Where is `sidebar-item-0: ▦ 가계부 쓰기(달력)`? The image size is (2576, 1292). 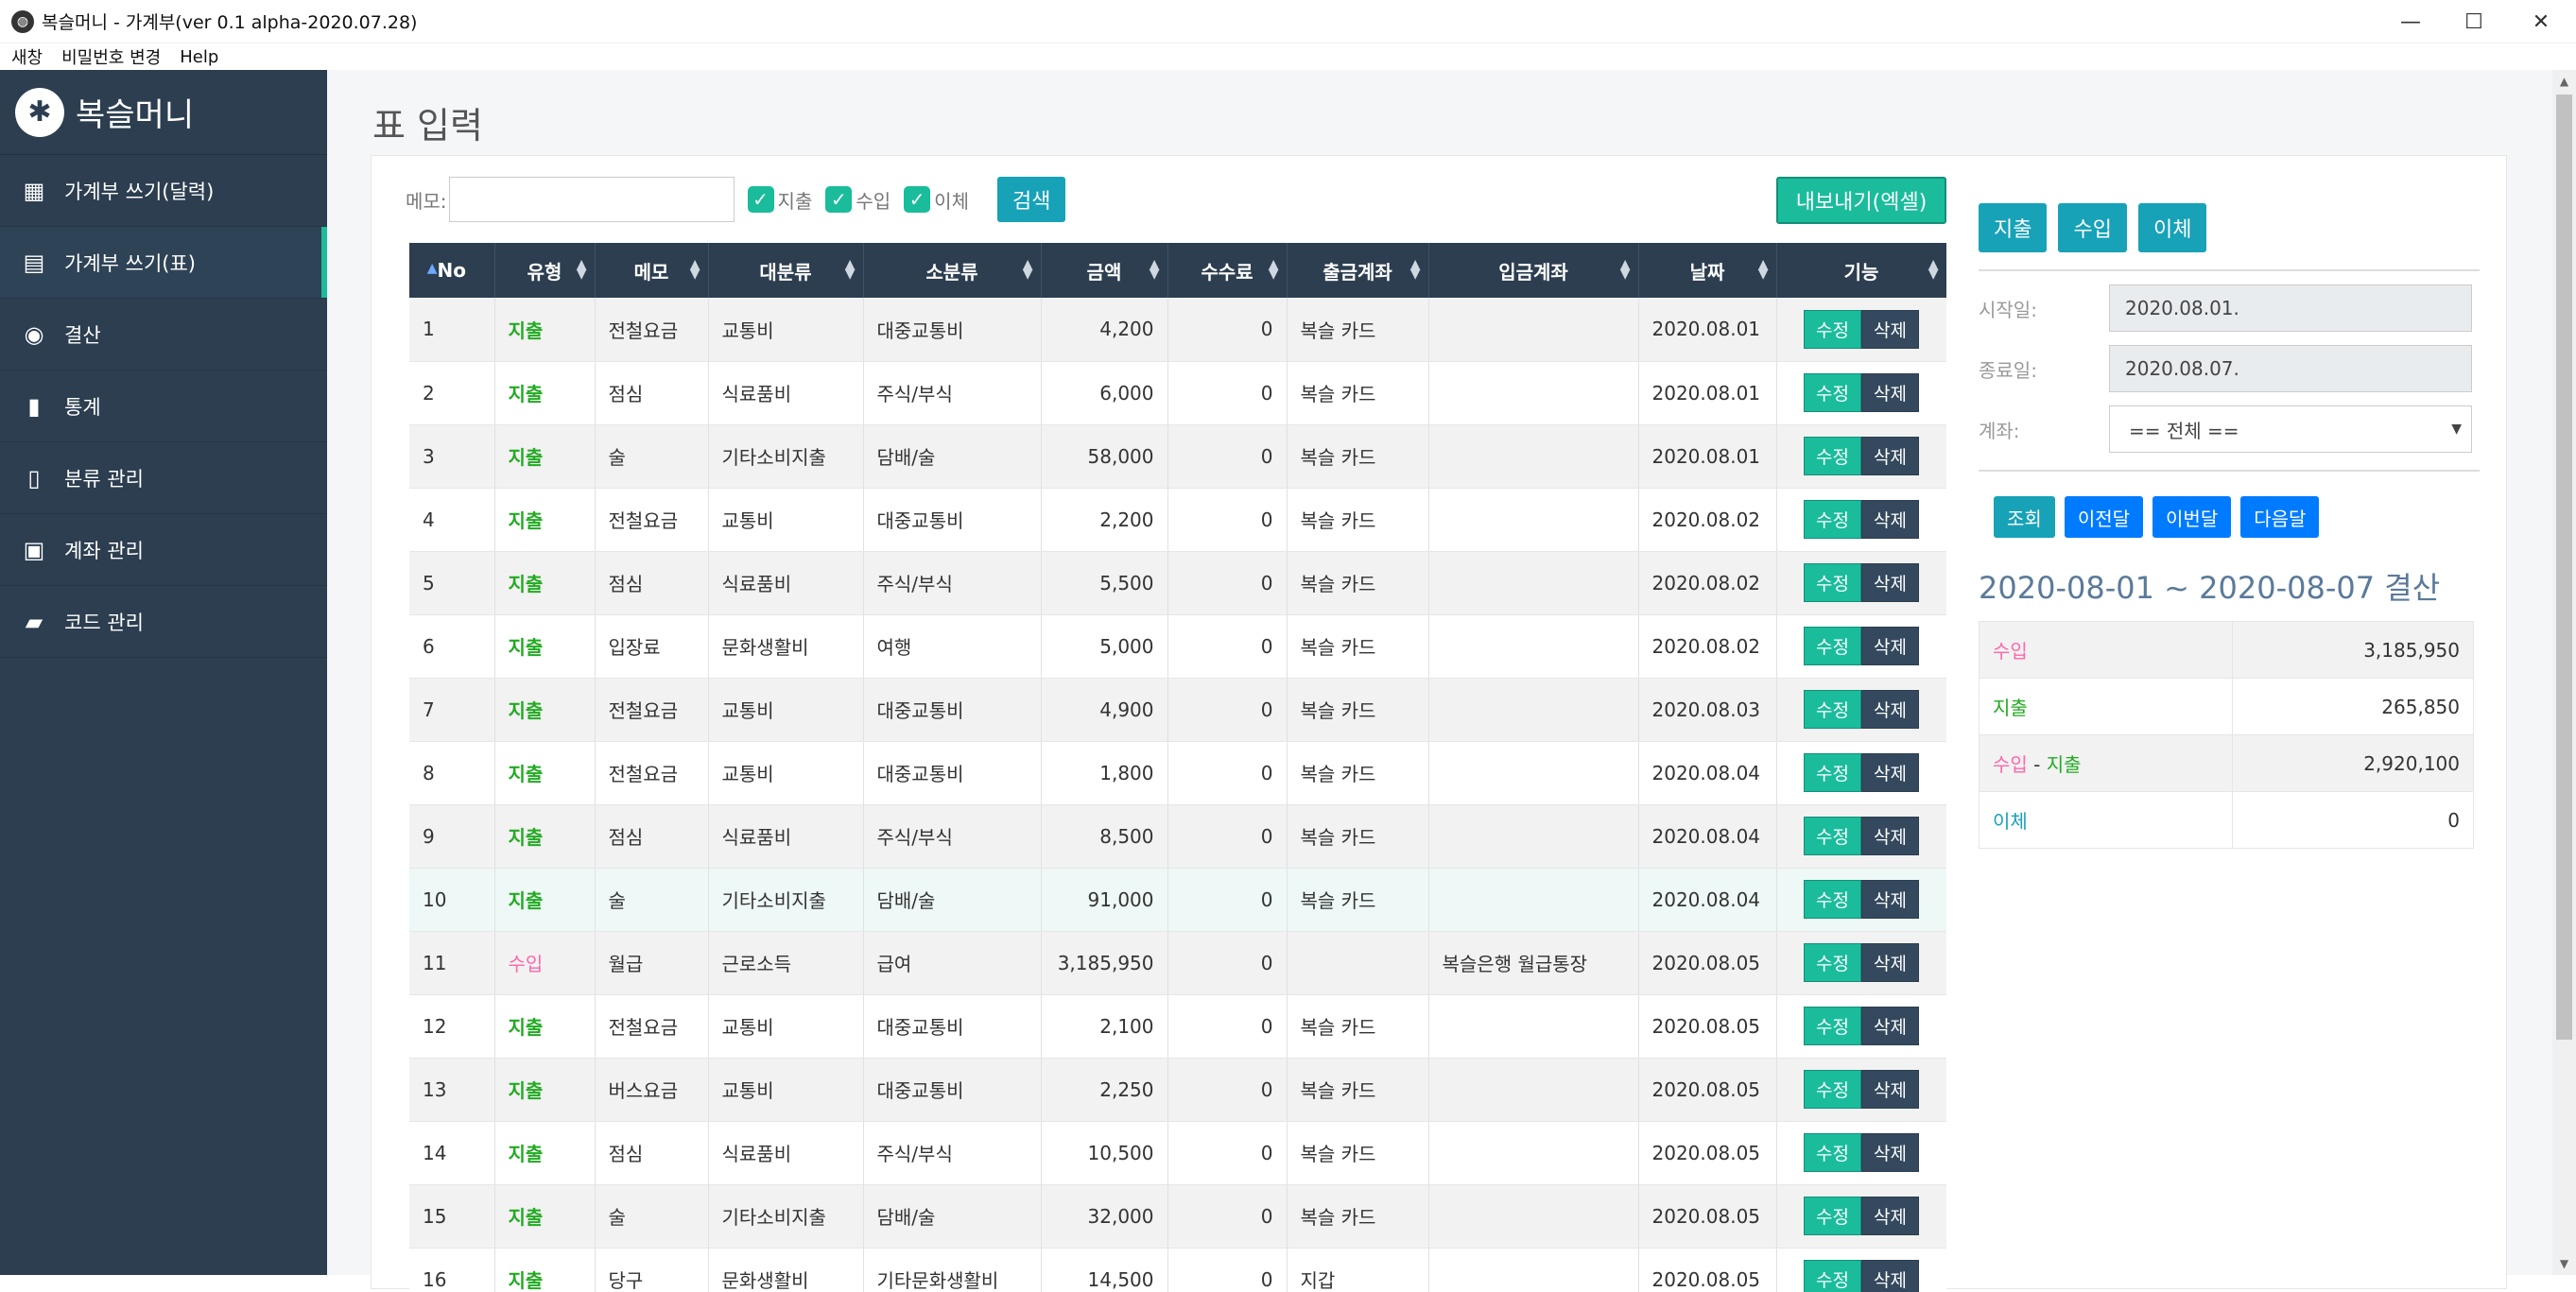
sidebar-item-0: ▦ 가계부 쓰기(달력) is located at coordinates (163, 191).